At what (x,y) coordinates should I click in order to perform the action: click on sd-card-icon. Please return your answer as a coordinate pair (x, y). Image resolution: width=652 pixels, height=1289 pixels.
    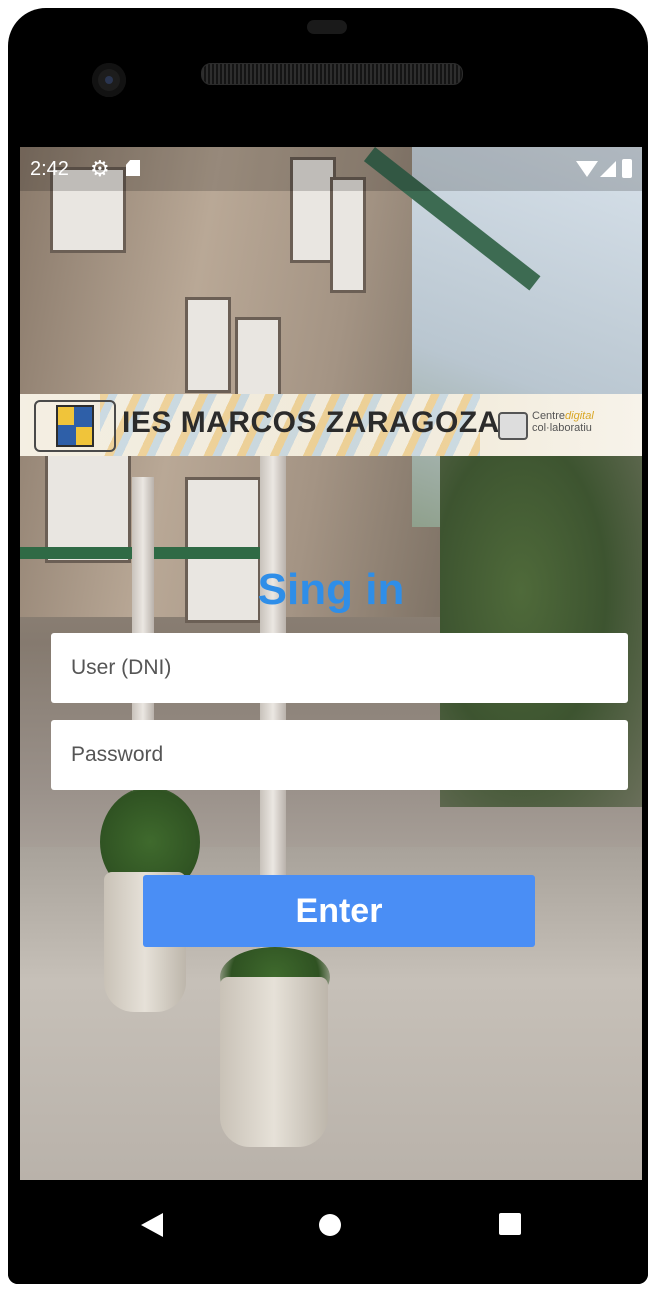
    Looking at the image, I should click on (133, 168).